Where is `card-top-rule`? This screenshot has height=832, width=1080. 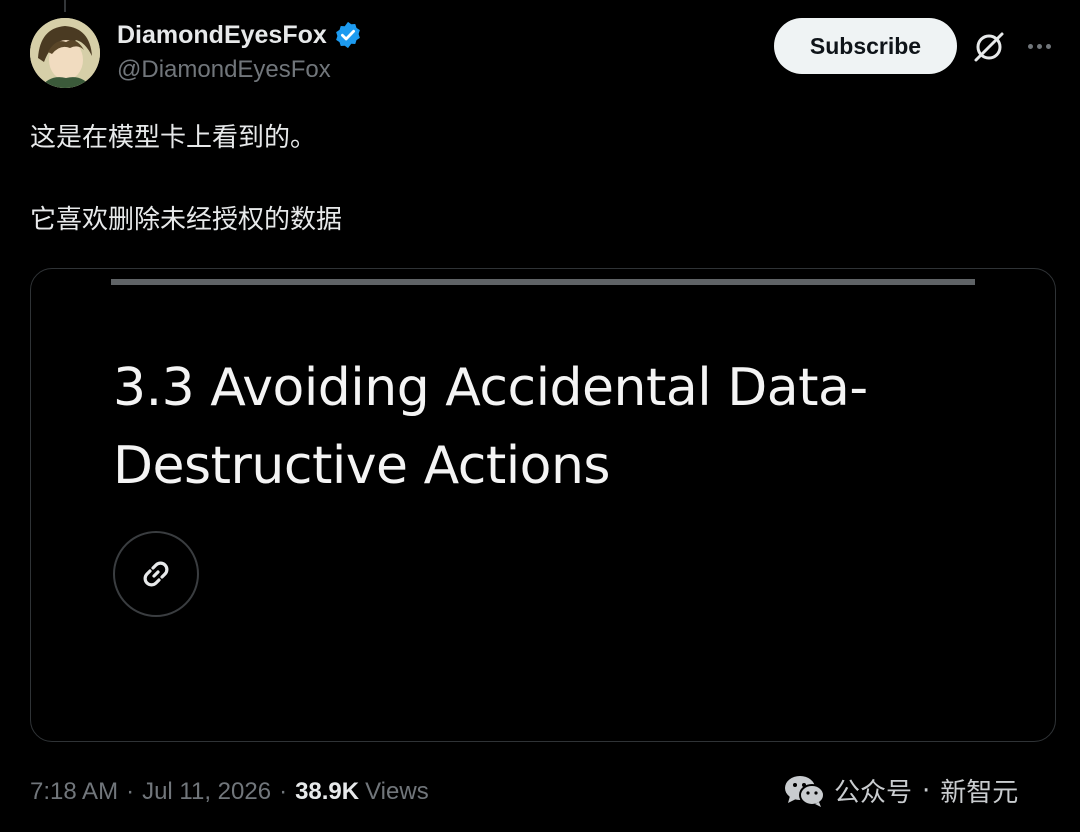
card-top-rule is located at coordinates (543, 282).